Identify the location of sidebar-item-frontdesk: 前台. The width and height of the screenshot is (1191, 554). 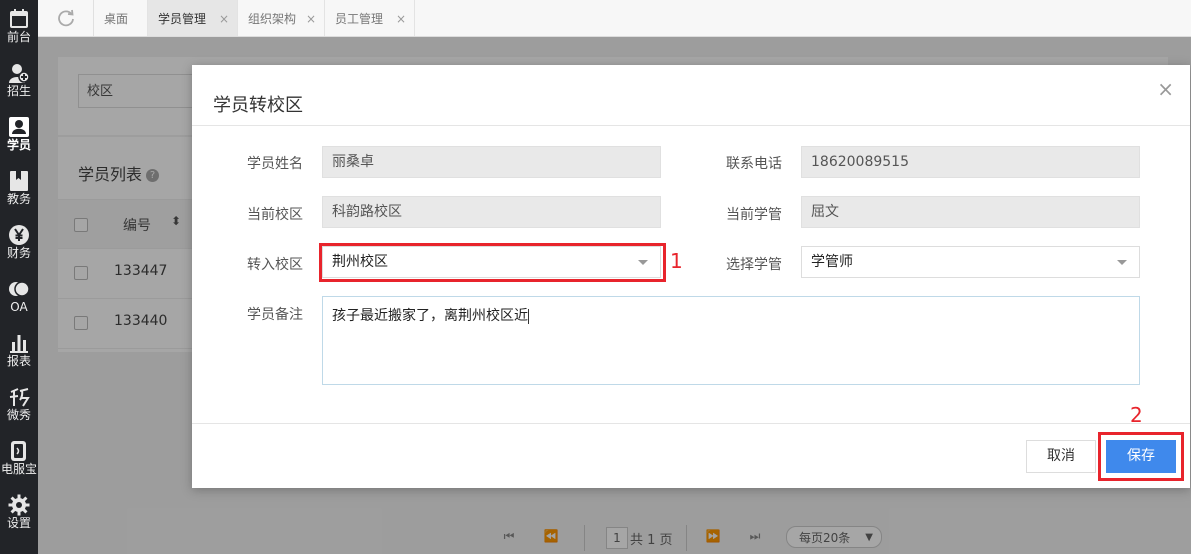
(19, 29).